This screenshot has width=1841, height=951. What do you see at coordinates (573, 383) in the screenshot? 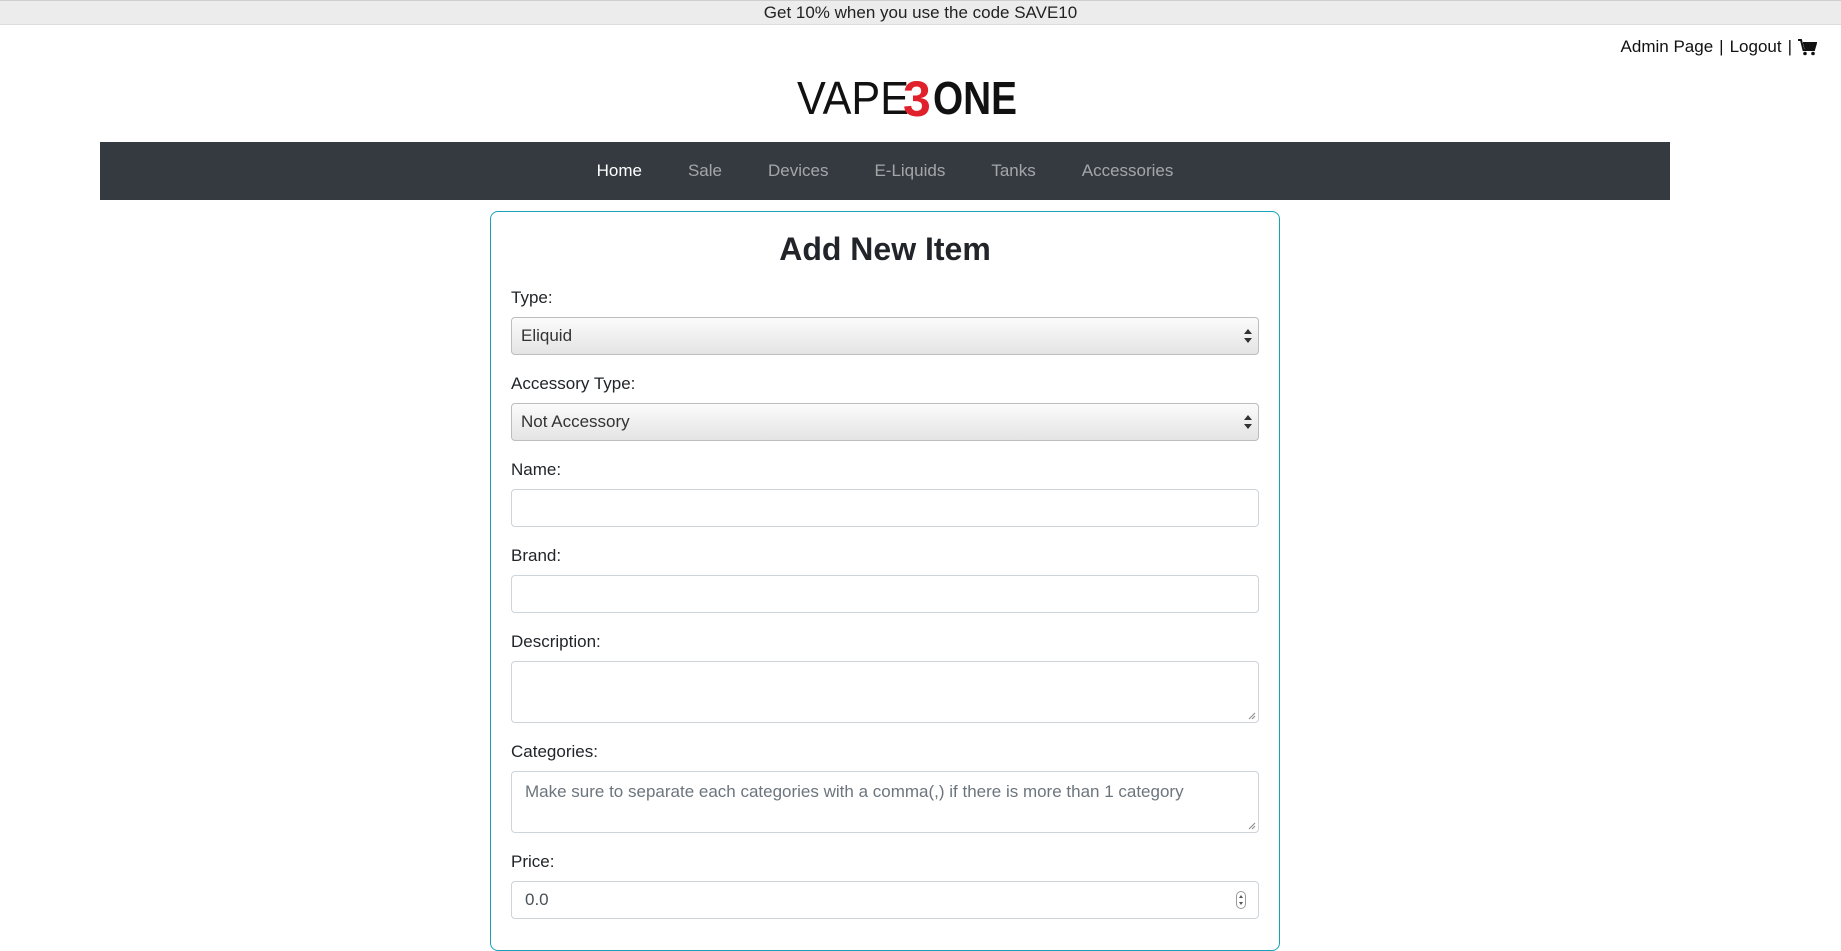
I see `accessory-type-label: Accessory Type:` at bounding box center [573, 383].